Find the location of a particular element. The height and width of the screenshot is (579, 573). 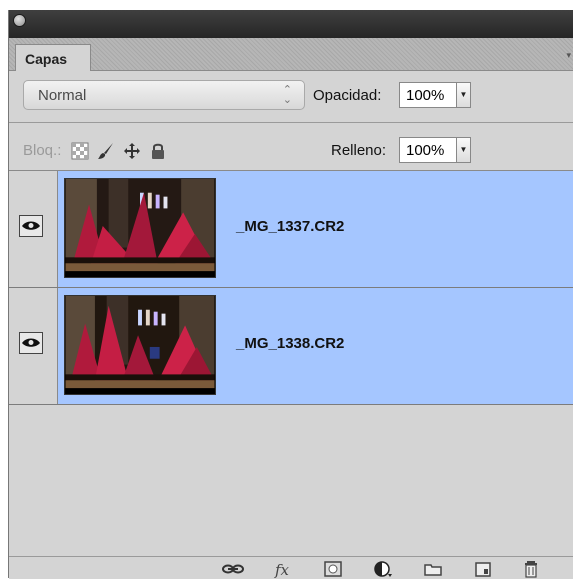

fill-value: 100% is located at coordinates (425, 150).